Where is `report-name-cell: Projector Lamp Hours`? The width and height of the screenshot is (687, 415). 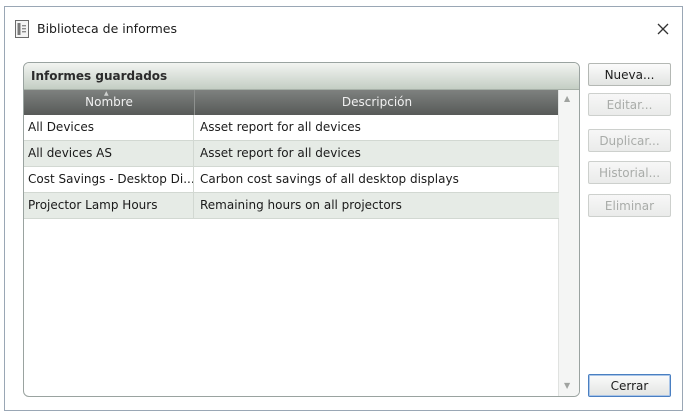
report-name-cell: Projector Lamp Hours is located at coordinates (109, 205).